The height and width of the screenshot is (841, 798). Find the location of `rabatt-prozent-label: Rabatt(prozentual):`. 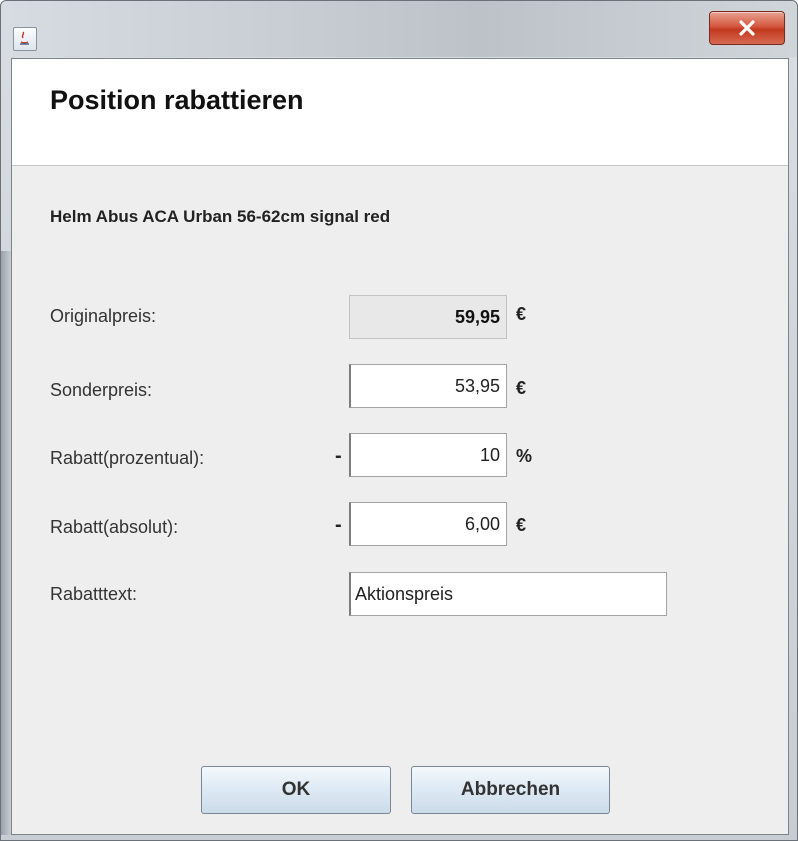

rabatt-prozent-label: Rabatt(prozentual): is located at coordinates (127, 458).